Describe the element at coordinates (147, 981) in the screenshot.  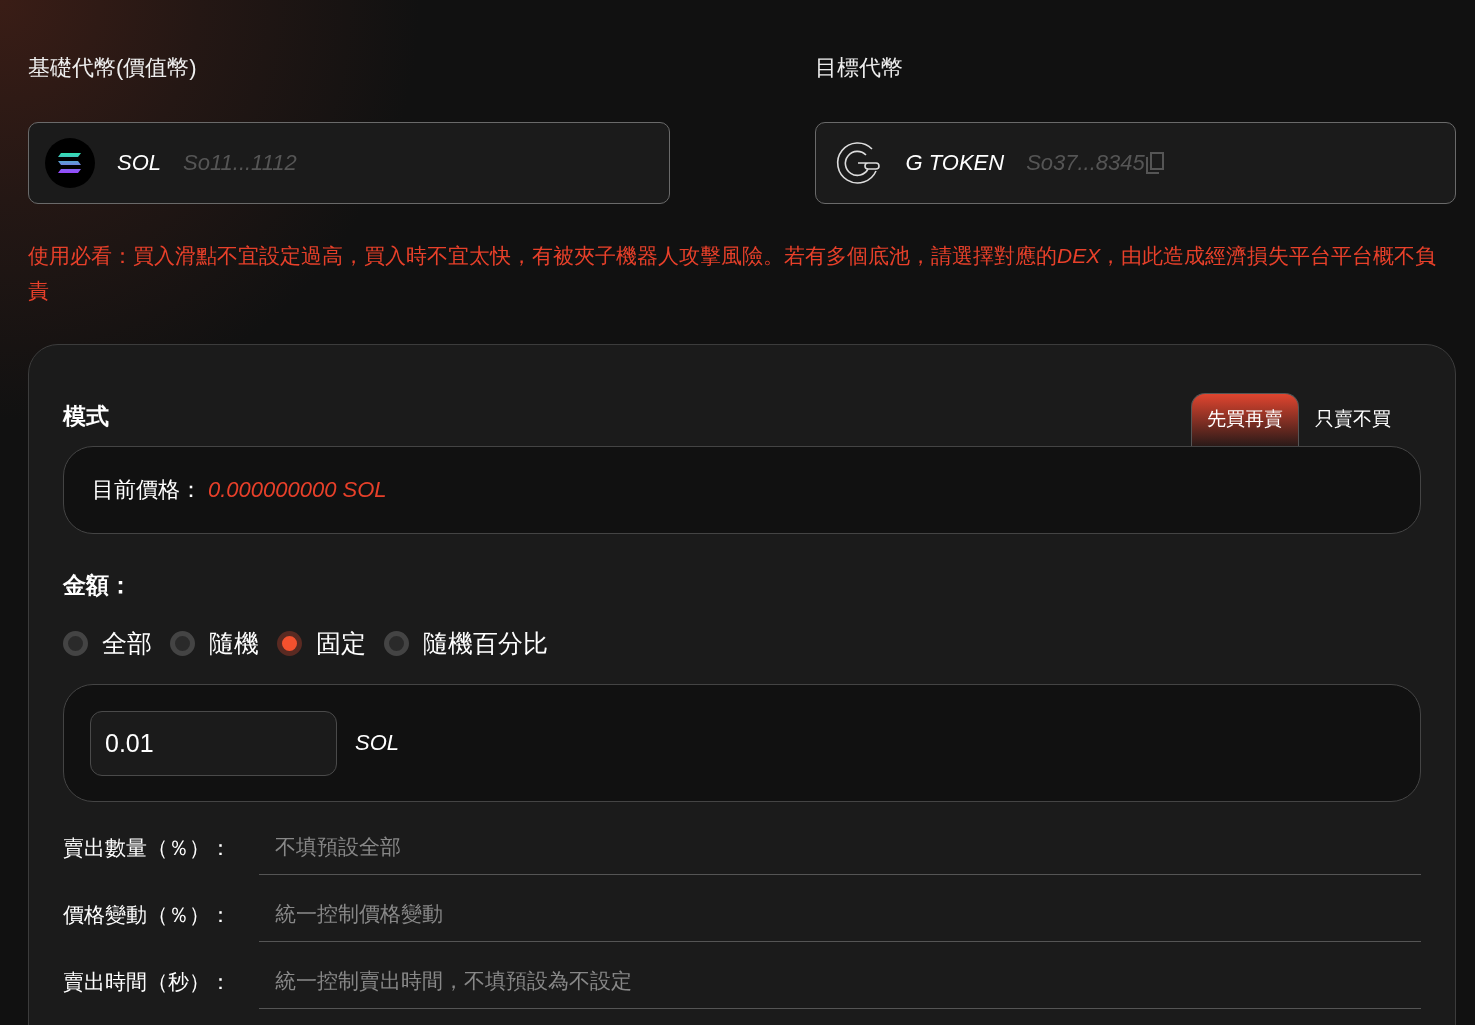
I see `field-label: 賣出時間（秒）：` at that location.